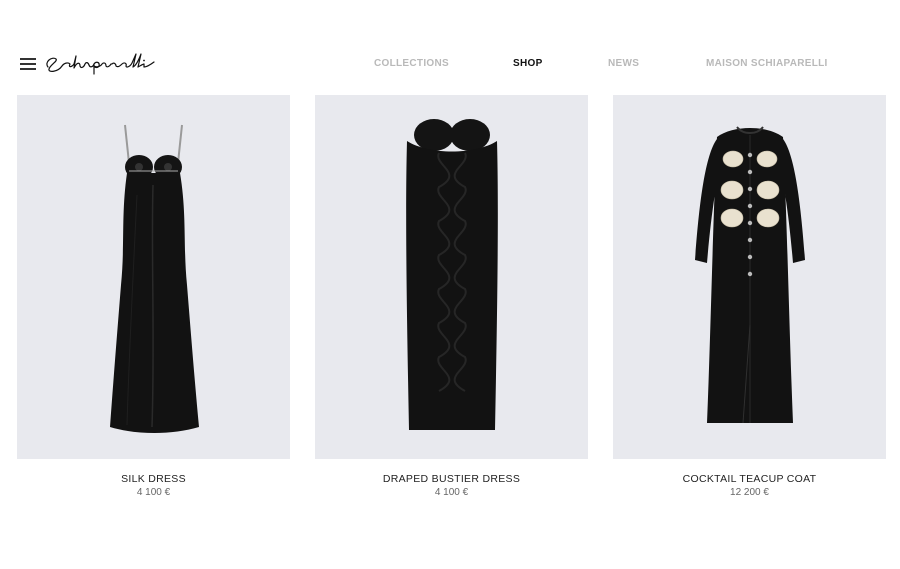 The height and width of the screenshot is (569, 900). I want to click on product-name: SILK DRESS, so click(153, 479).